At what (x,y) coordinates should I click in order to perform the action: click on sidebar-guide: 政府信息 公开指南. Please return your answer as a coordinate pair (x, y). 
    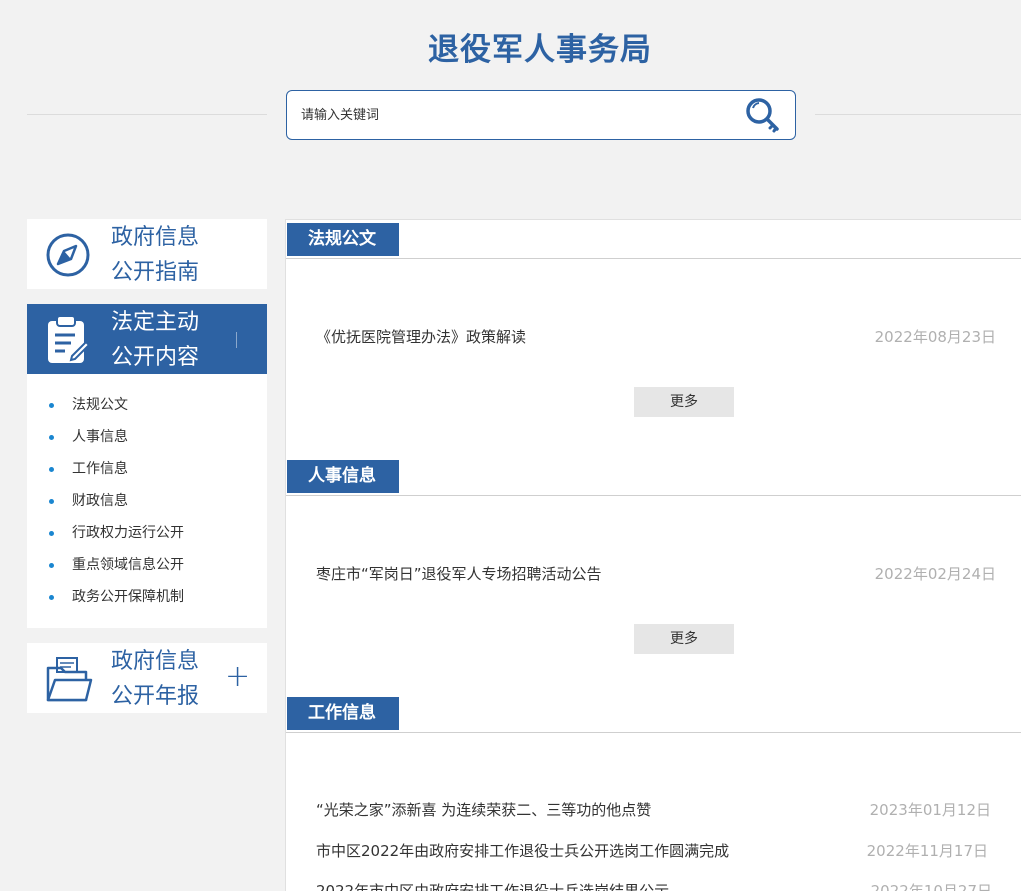
    Looking at the image, I should click on (147, 254).